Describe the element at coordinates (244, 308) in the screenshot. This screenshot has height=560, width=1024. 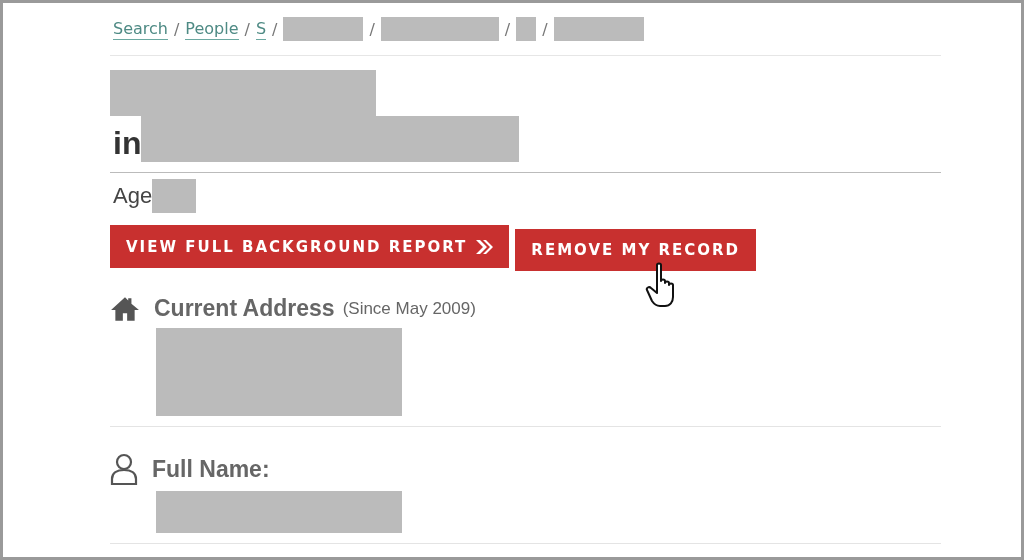
I see `section-title: Current Address` at that location.